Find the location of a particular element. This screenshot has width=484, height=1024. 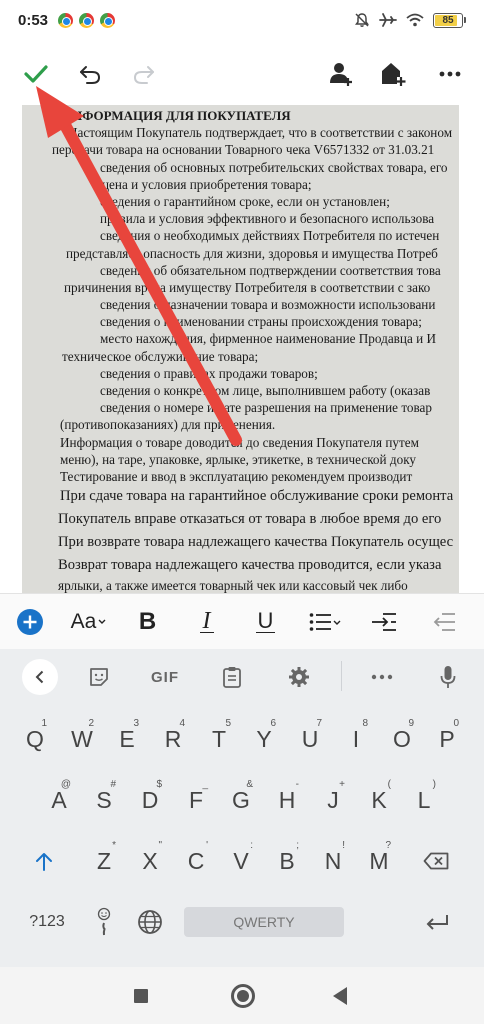

key-hint: 1 is located at coordinates (44, 723).